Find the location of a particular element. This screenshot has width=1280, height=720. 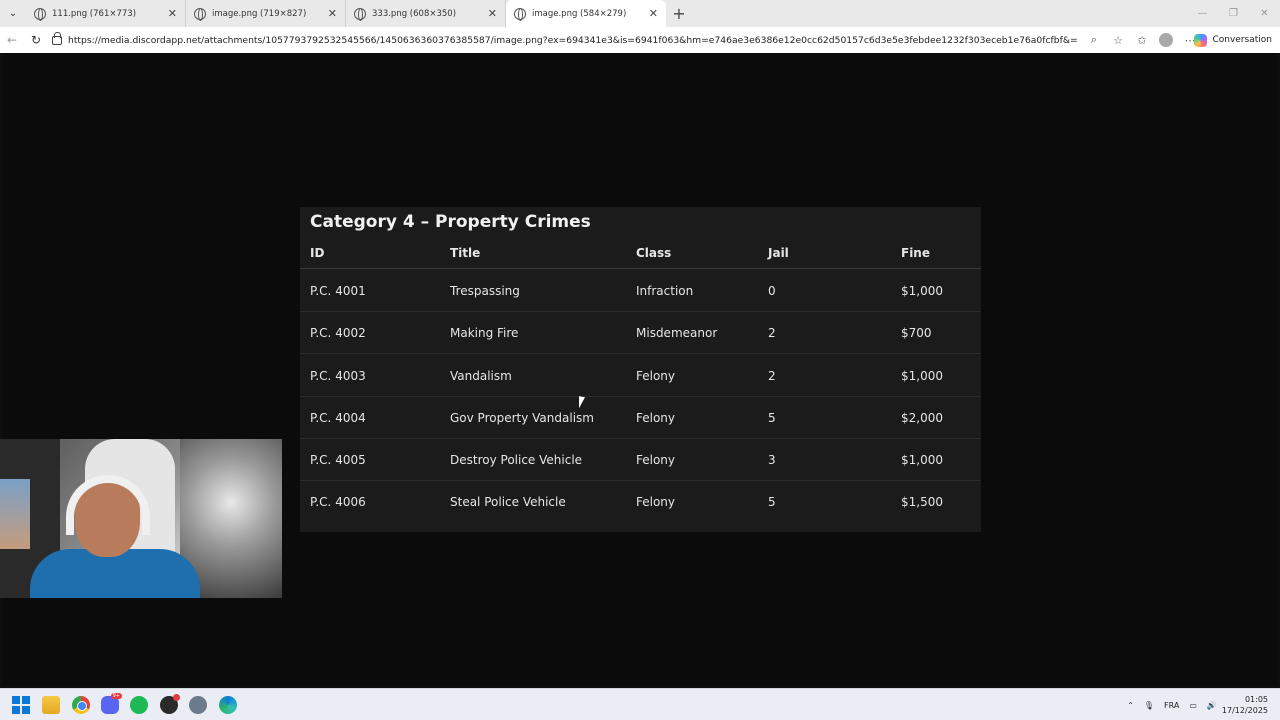

tab-3: 333.png (608×350) ✕ is located at coordinates (426, 13).